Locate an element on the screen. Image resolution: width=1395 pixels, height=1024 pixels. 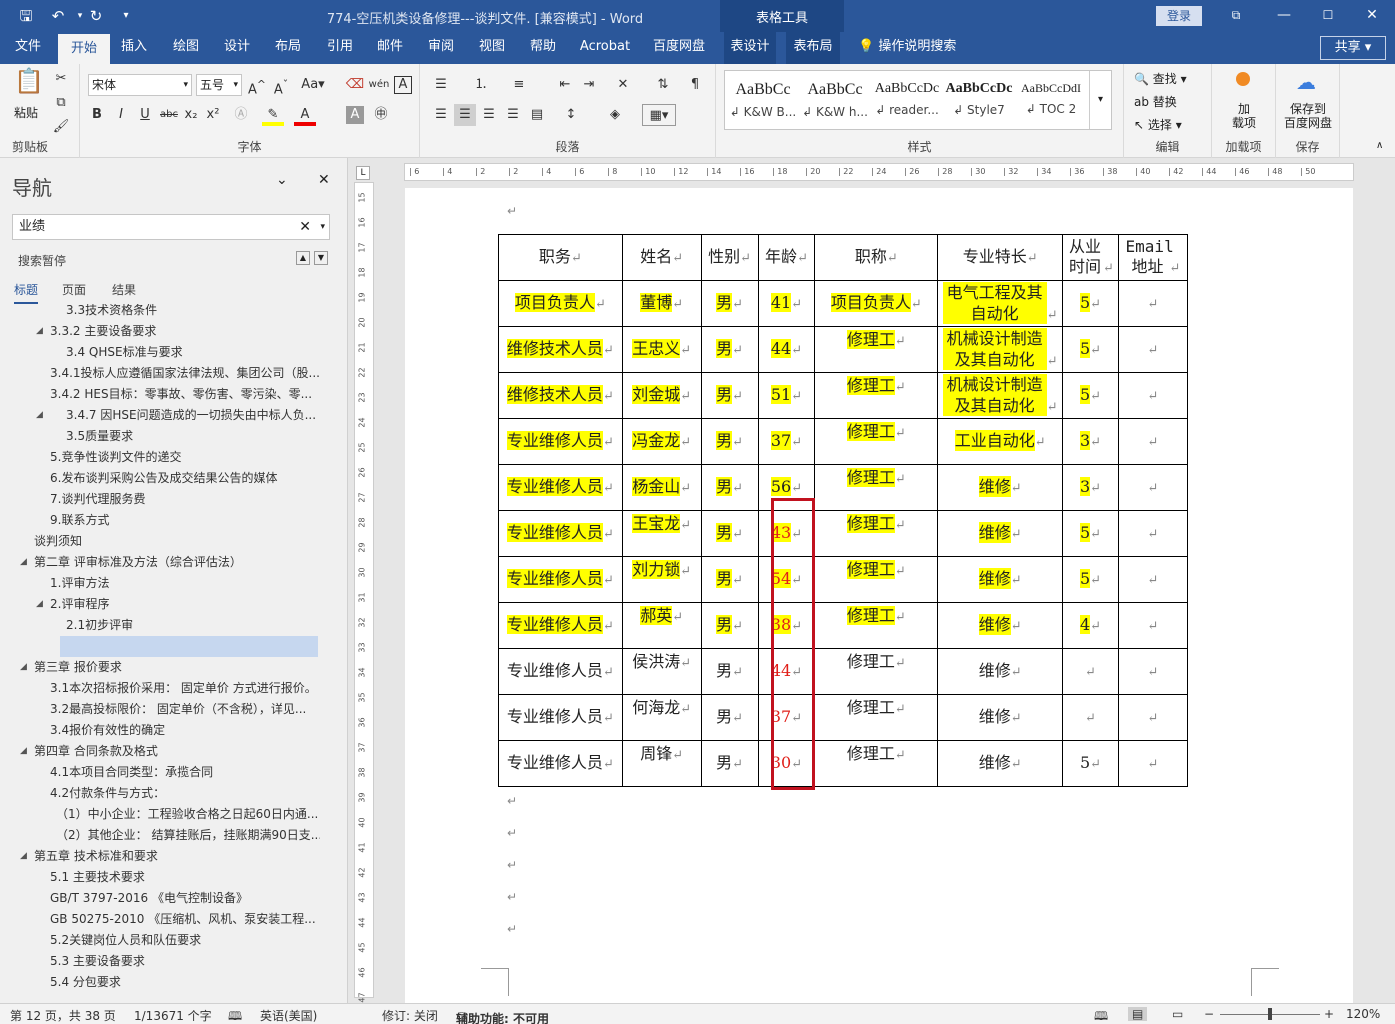
addin-button: 加 载项 is located at coordinates (1244, 116).